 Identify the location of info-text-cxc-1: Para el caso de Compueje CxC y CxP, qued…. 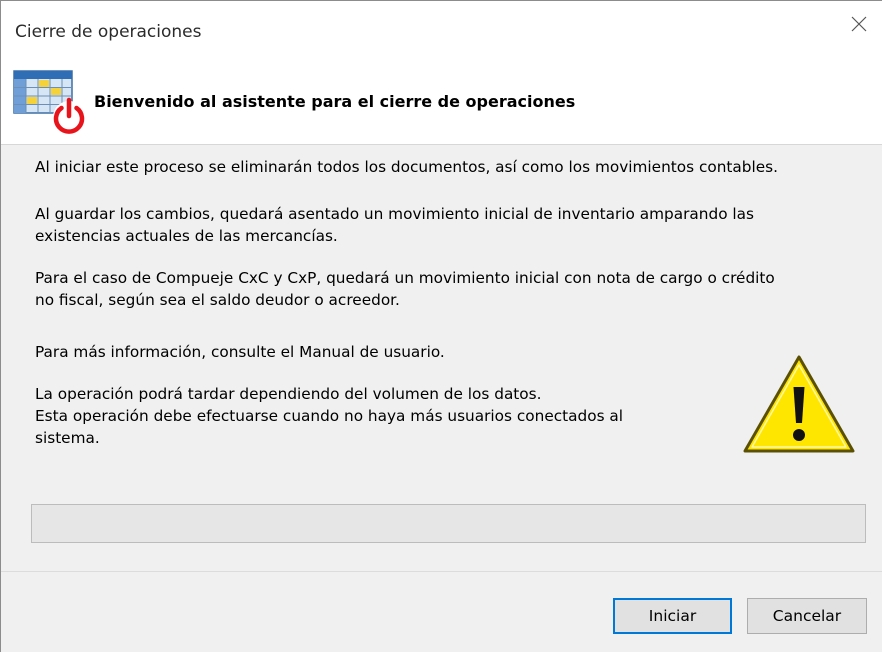
(405, 278).